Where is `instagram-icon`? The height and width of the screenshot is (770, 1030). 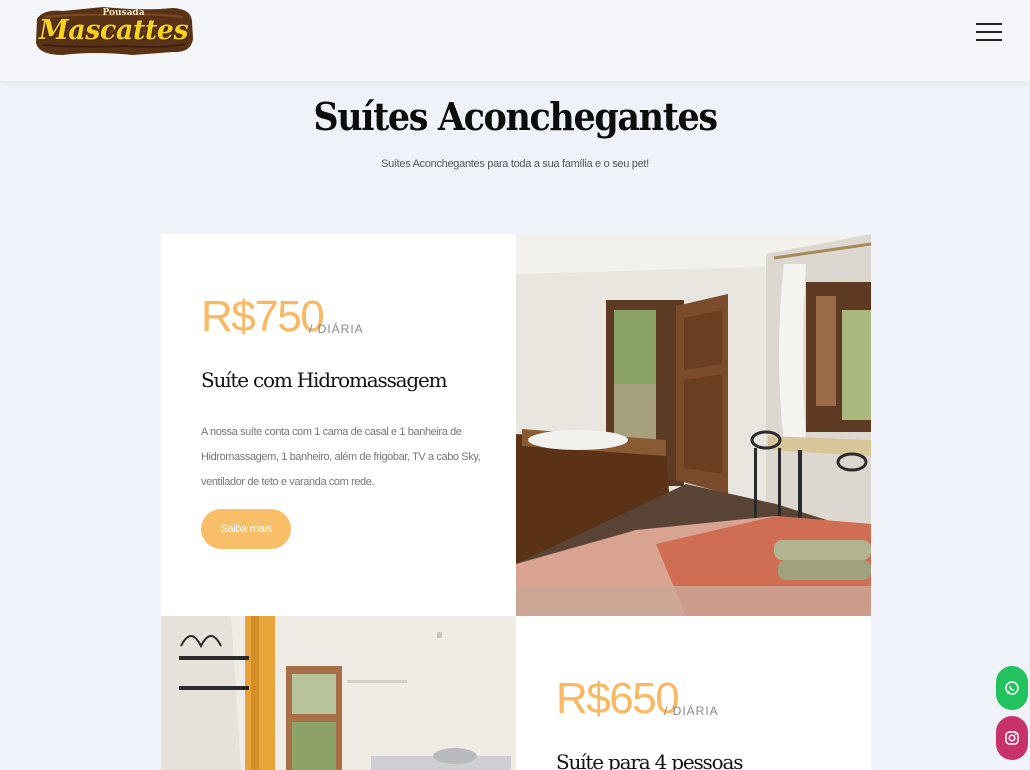
instagram-icon is located at coordinates (1012, 738).